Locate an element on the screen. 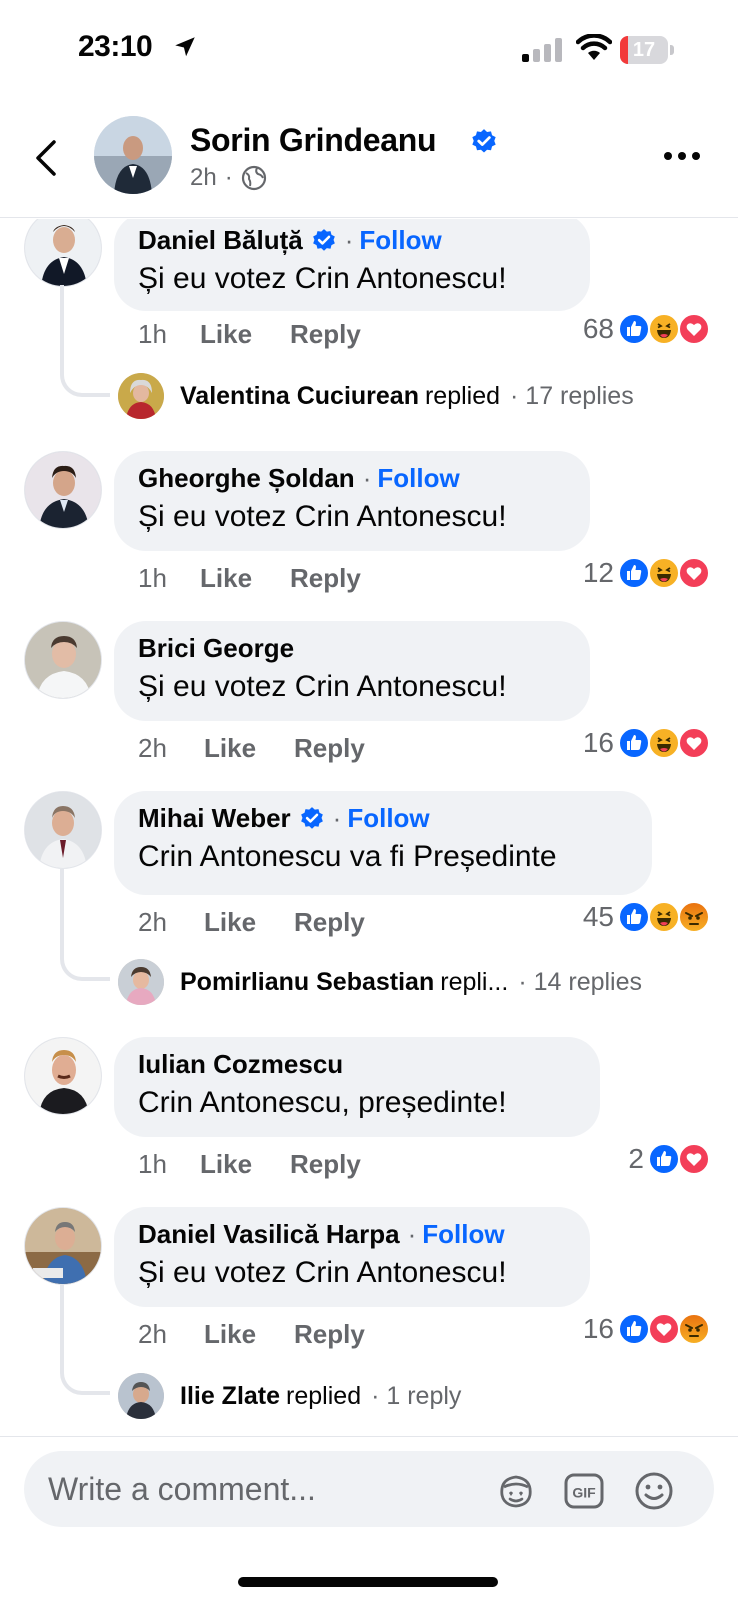 Image resolution: width=738 pixels, height=1600 pixels. post-meta: 2h · is located at coordinates (228, 178).